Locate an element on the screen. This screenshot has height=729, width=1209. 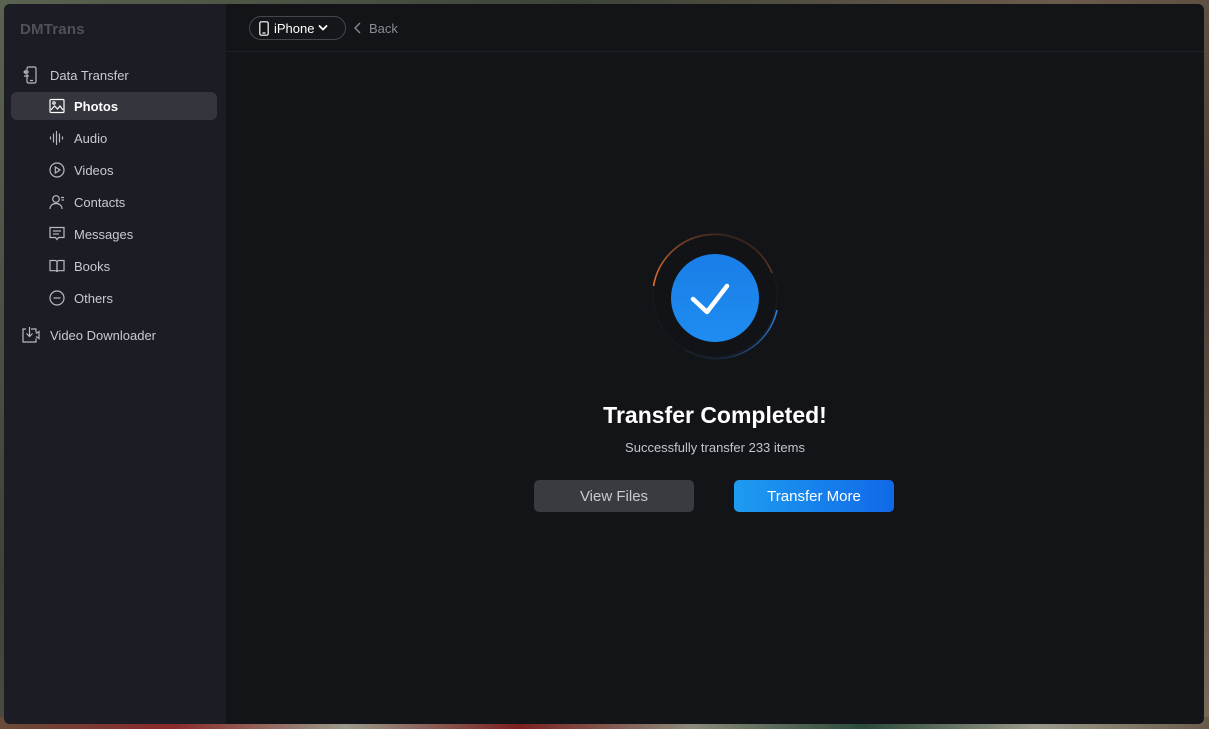
sidebar-group-label: Data Transfer is located at coordinates (89, 75).